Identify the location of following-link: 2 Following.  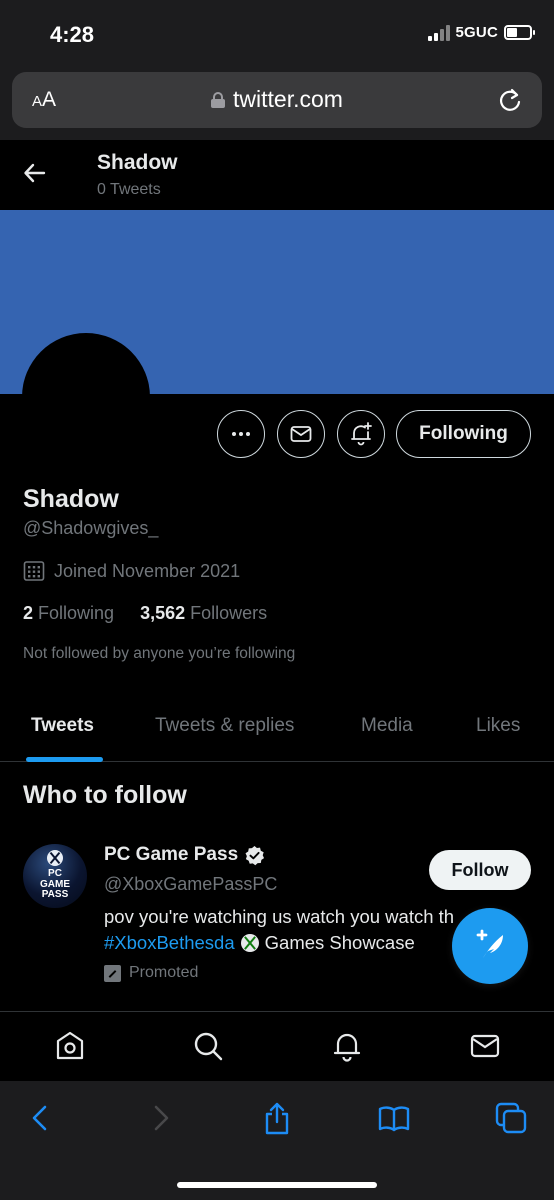
(68, 613).